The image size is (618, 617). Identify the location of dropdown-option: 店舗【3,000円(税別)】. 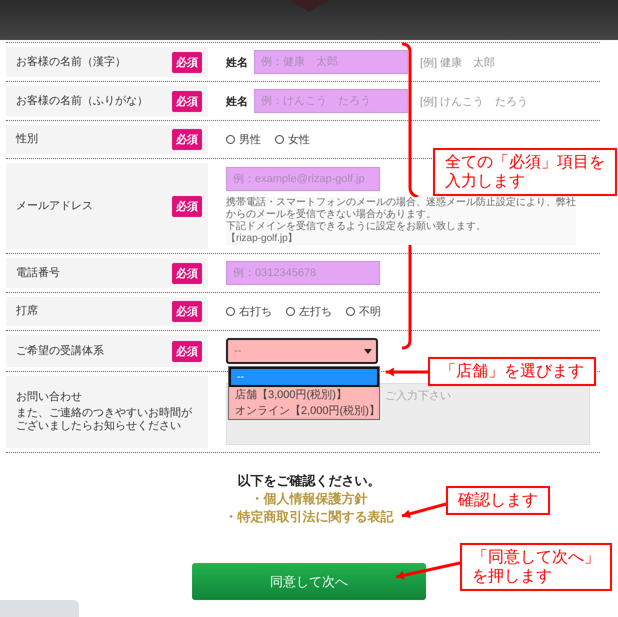
(304, 395).